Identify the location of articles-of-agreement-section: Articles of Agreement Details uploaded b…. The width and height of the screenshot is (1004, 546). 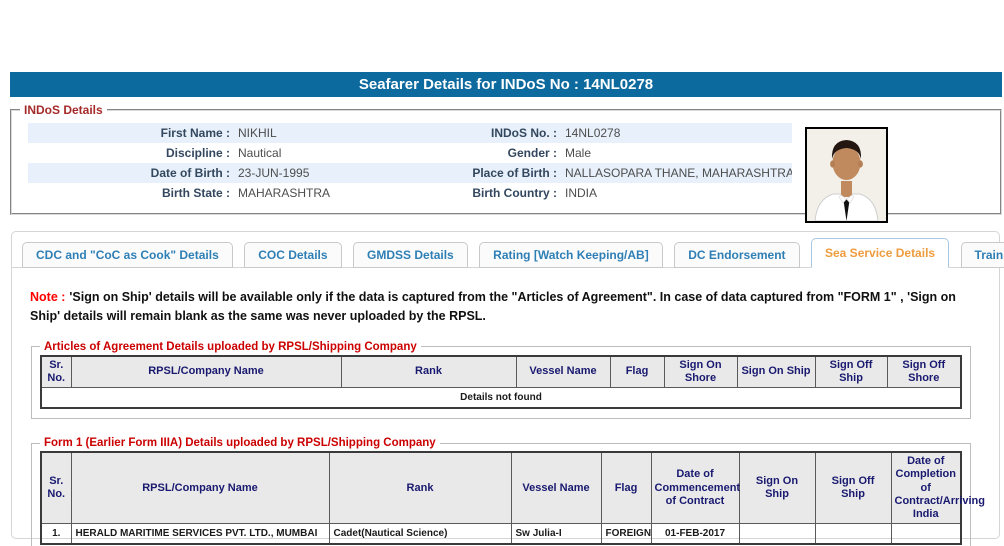
(501, 380).